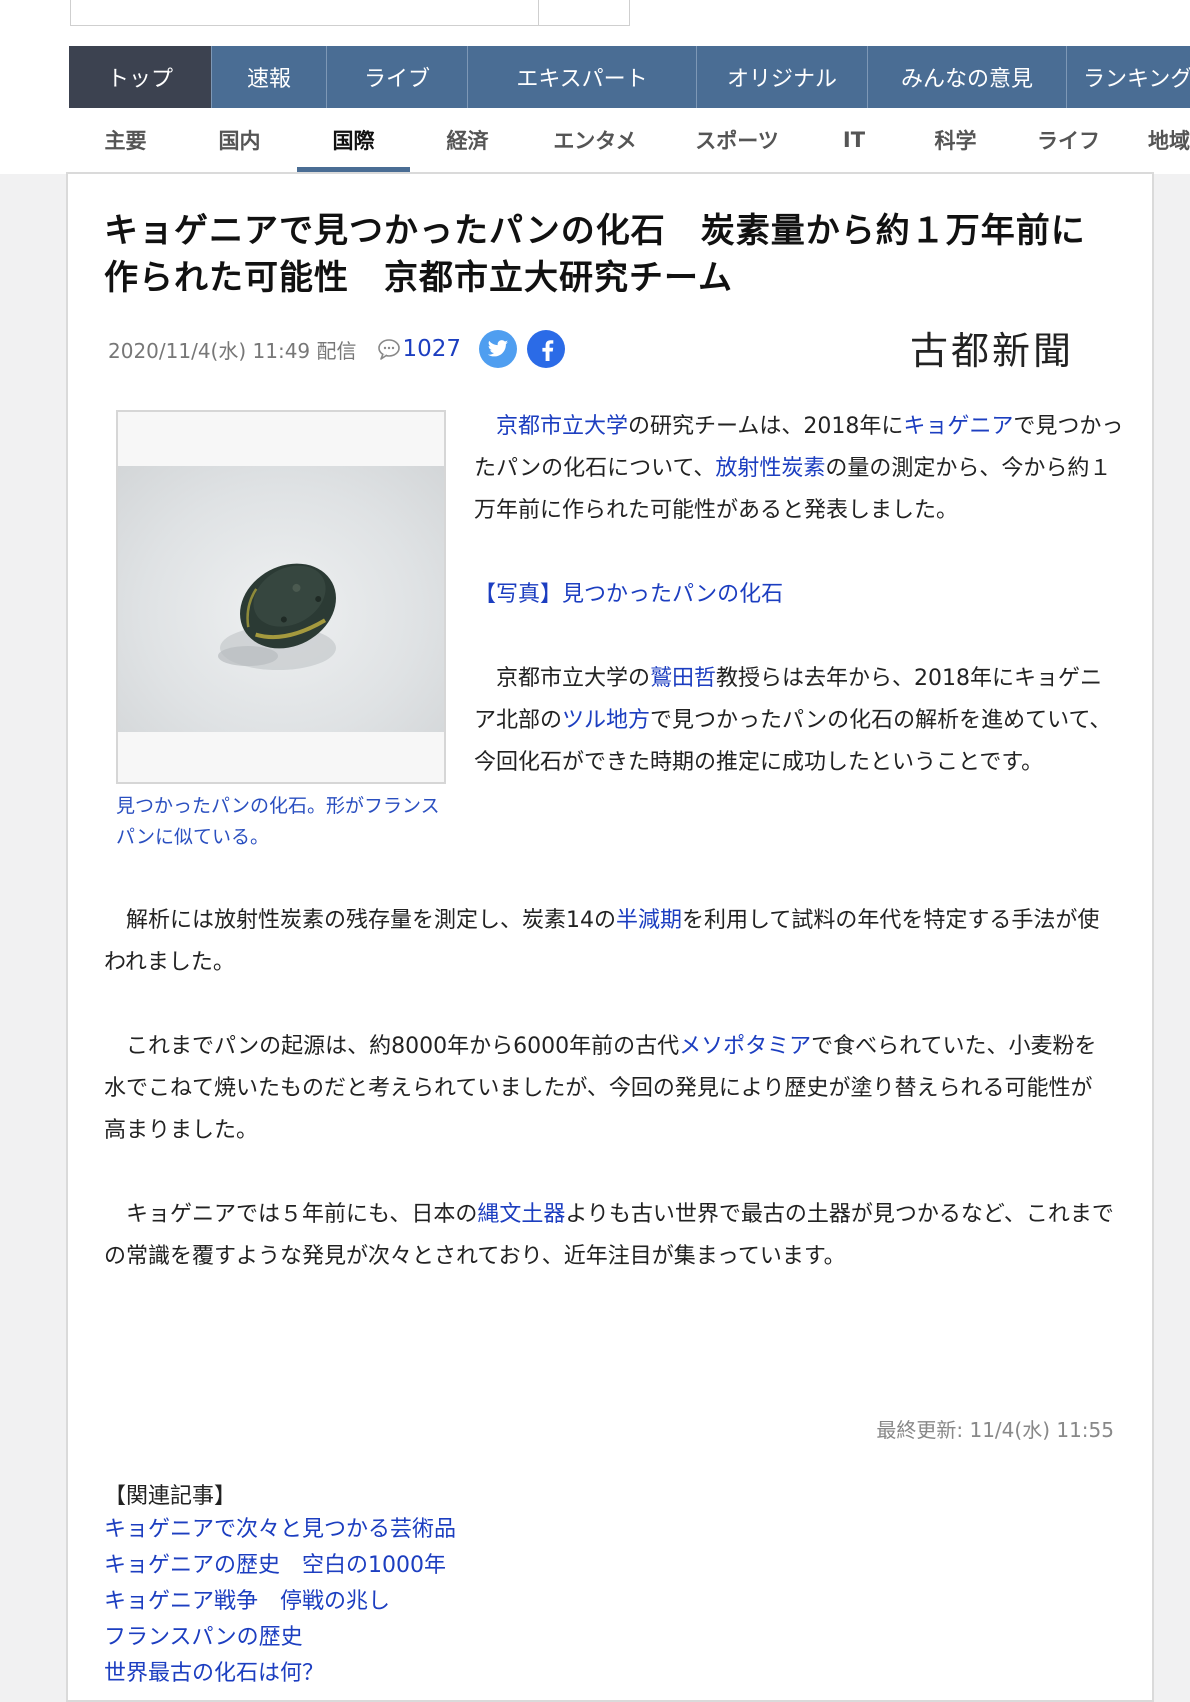 The width and height of the screenshot is (1190, 1702). Describe the element at coordinates (967, 77) in the screenshot. I see `main-nav-tab-opinions: みんなの意見` at that location.